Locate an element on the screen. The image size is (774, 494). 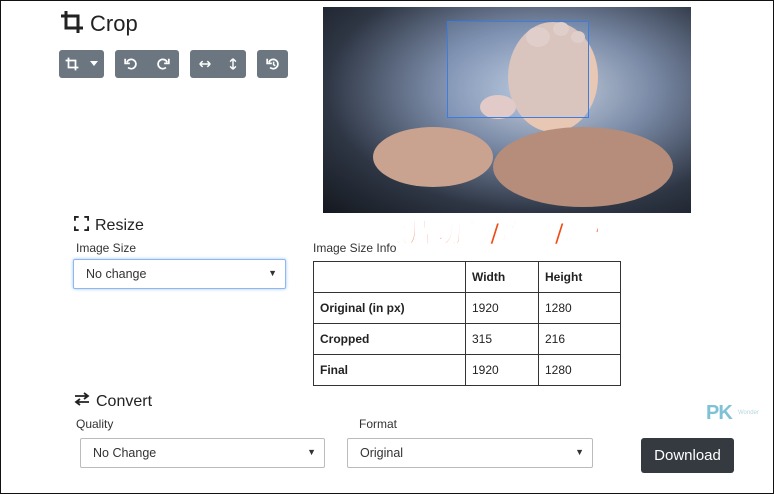
format-select: Original ▼ is located at coordinates (470, 453).